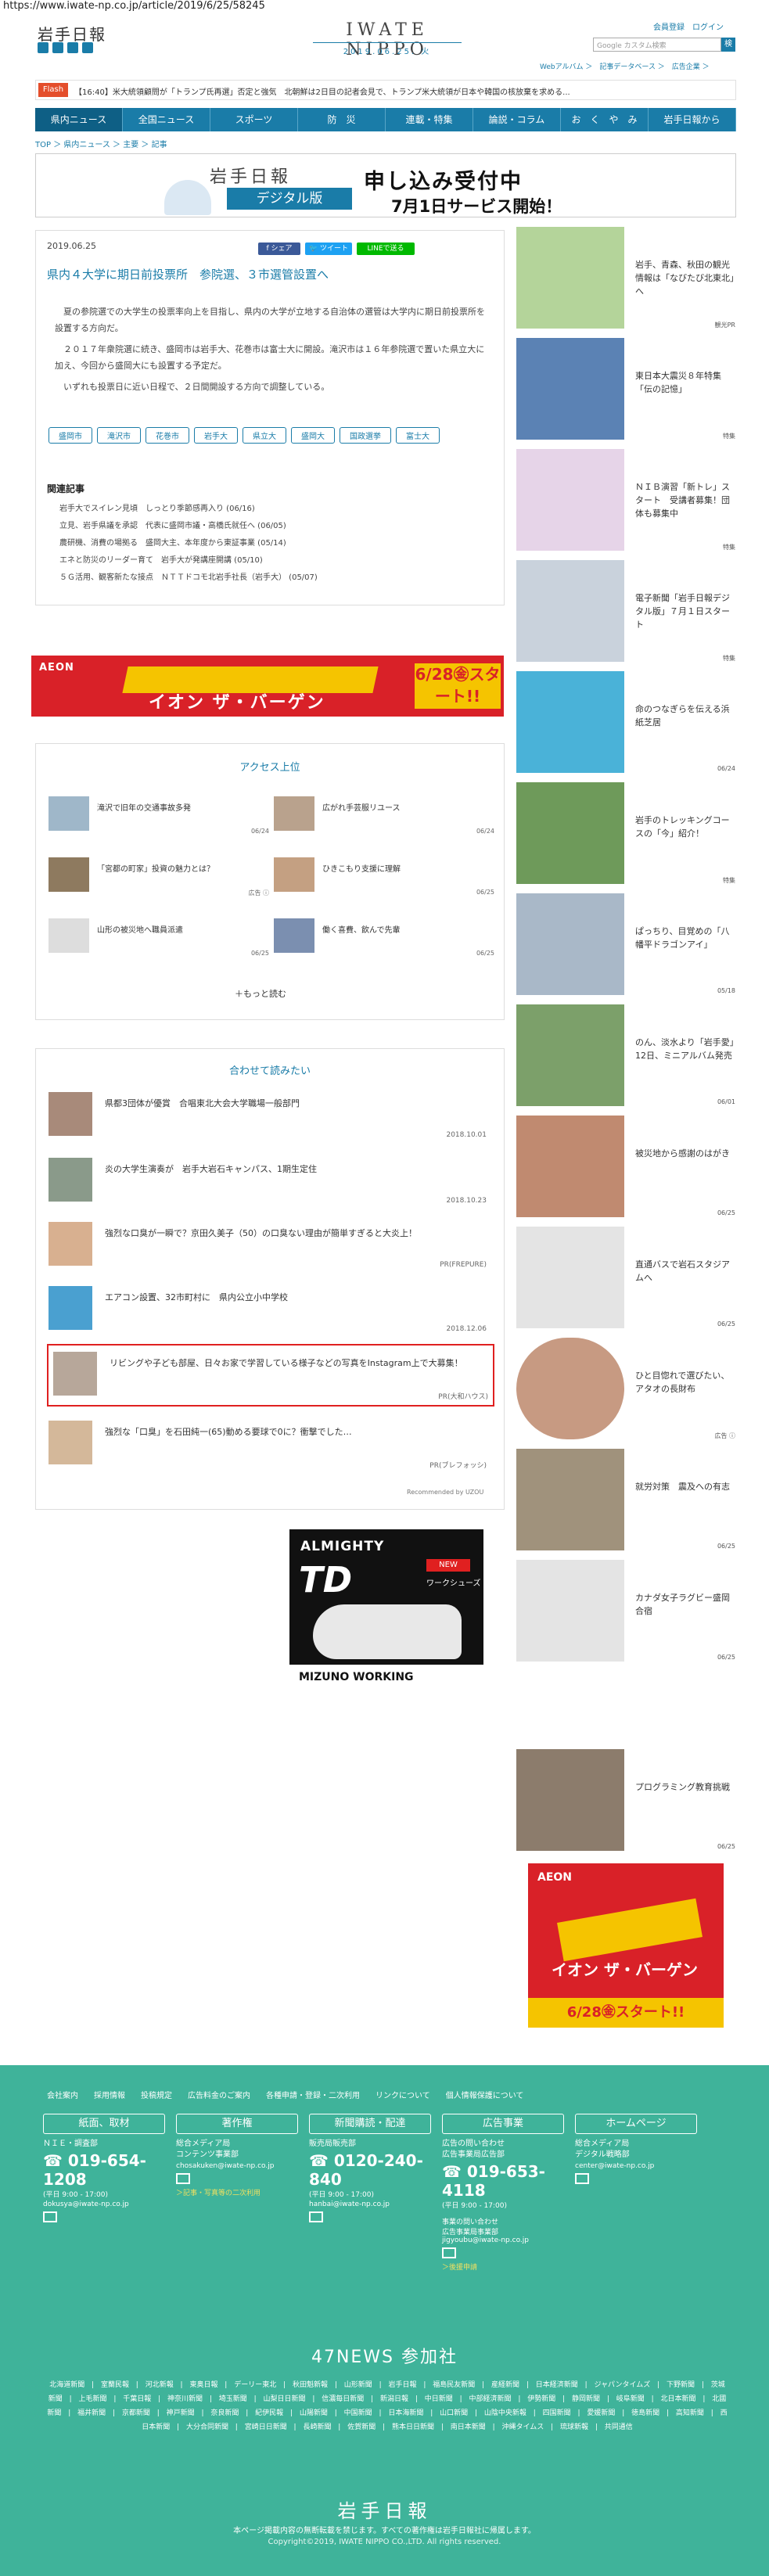 The image size is (769, 2576). I want to click on facebook-icon, so click(58, 48).